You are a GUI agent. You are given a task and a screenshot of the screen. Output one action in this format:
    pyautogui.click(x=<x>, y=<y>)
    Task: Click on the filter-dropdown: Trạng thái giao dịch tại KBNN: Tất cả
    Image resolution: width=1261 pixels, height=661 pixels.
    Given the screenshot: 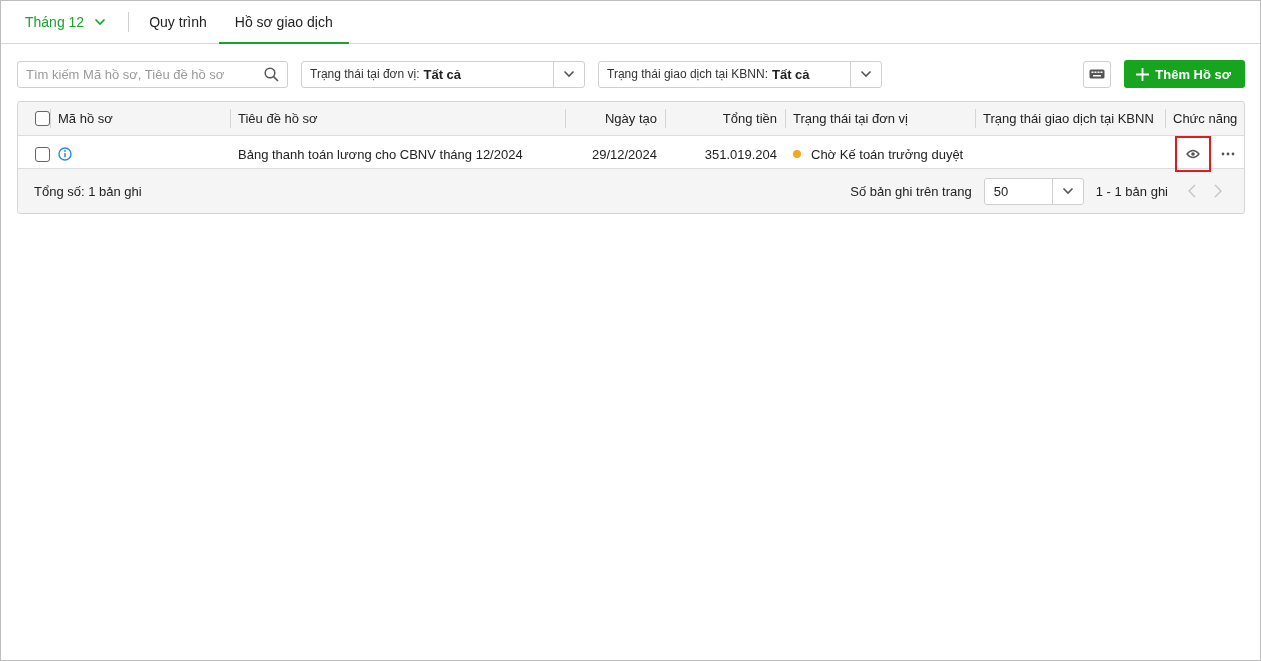 What is the action you would take?
    pyautogui.click(x=740, y=74)
    